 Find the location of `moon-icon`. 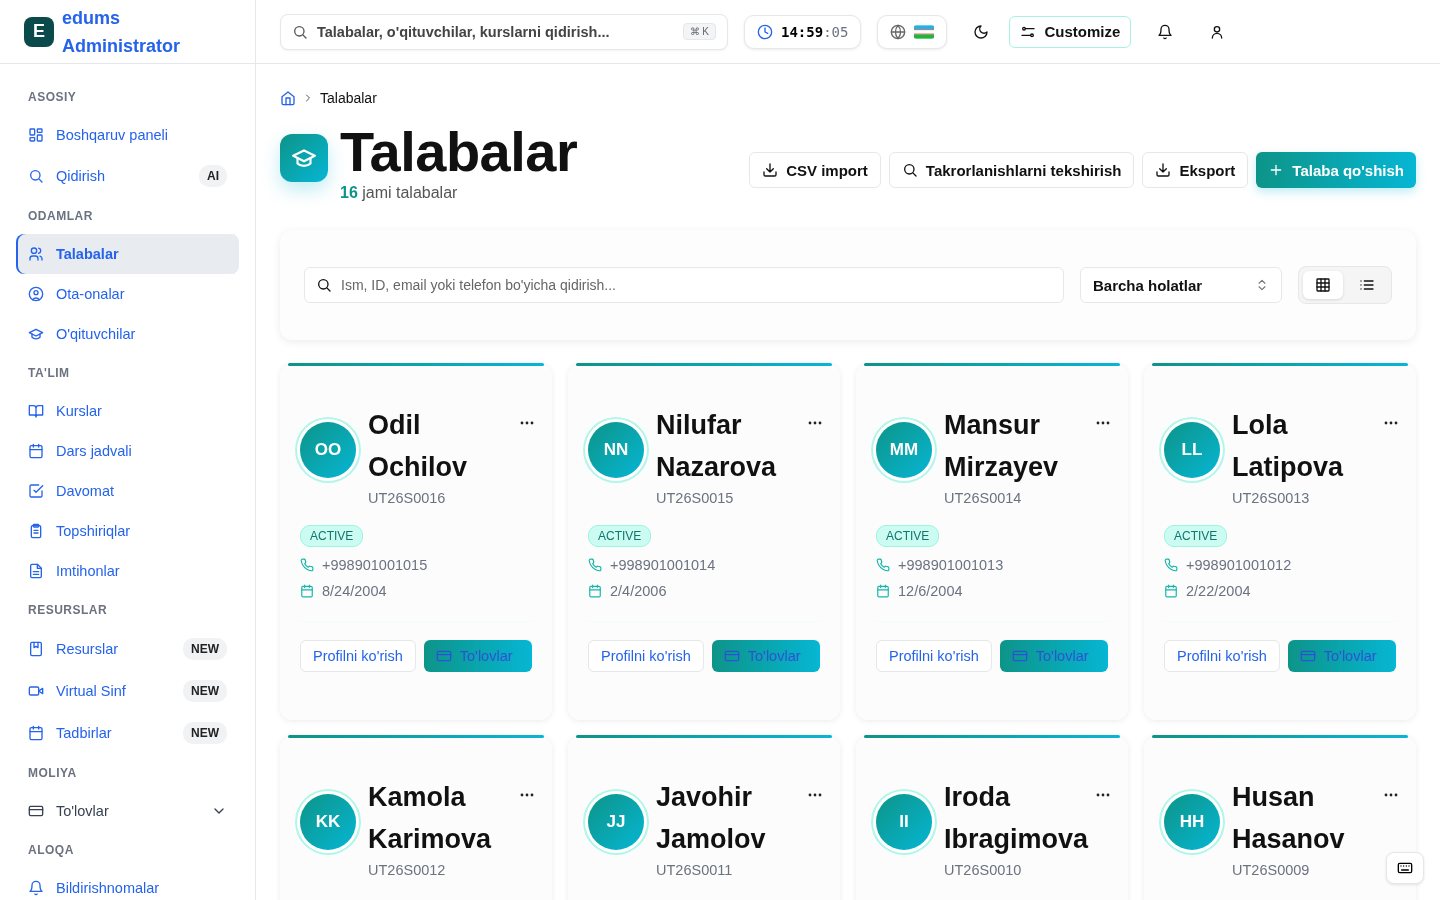

moon-icon is located at coordinates (981, 31).